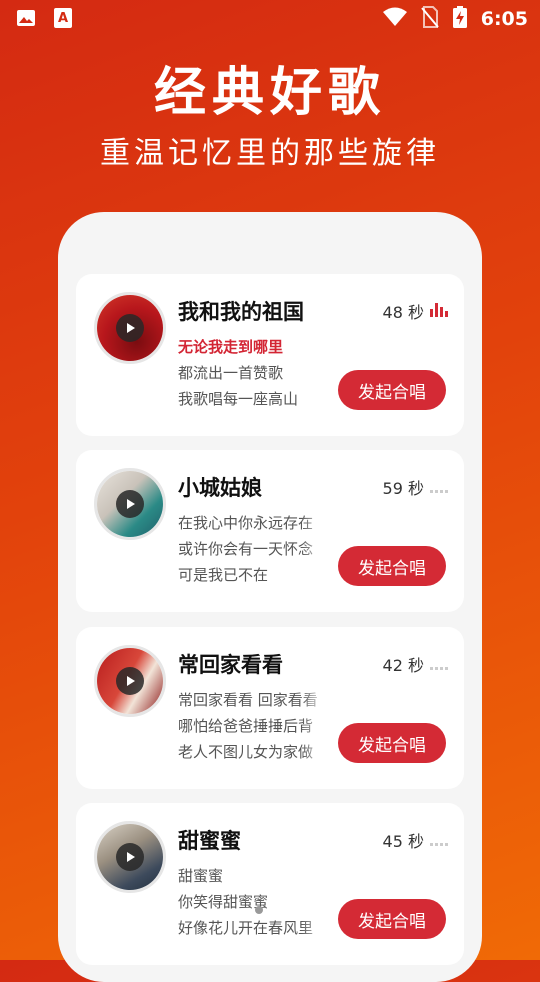  I want to click on page-subtitle: 重温记忆里的那些旋律, so click(270, 153).